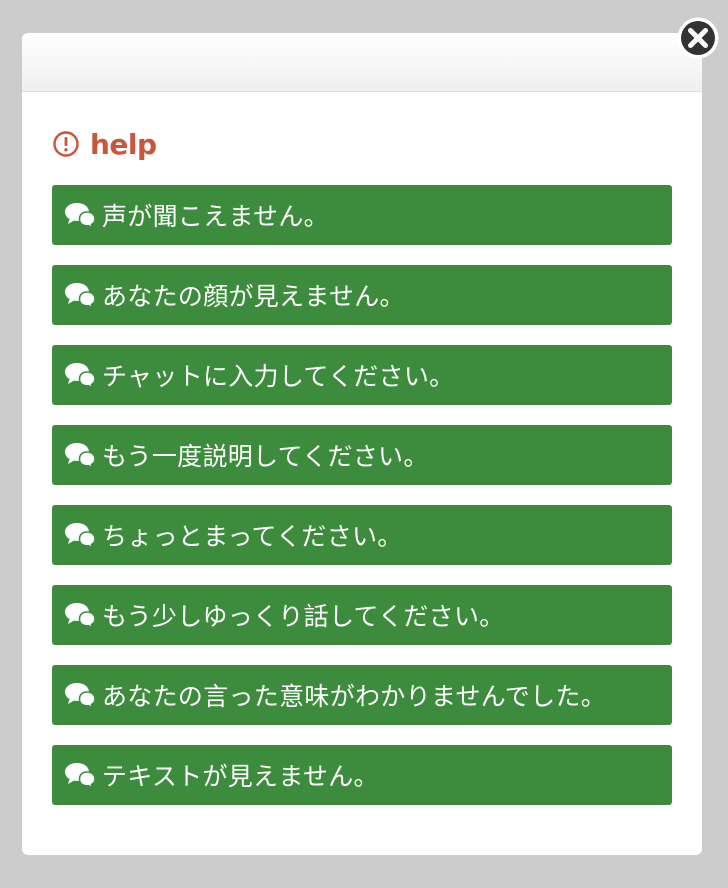  Describe the element at coordinates (362, 215) in the screenshot. I see `phrase-button-cant-hear: 声が聞こえません。` at that location.